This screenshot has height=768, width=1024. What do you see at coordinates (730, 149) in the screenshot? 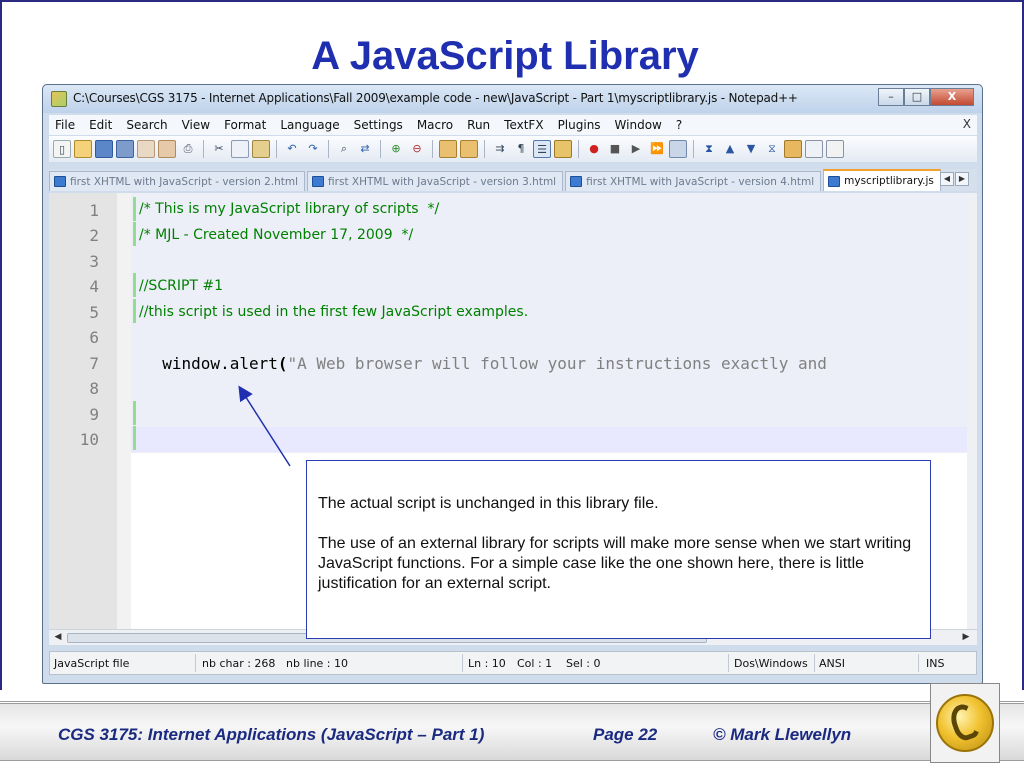
I see `up-icon: ▲` at bounding box center [730, 149].